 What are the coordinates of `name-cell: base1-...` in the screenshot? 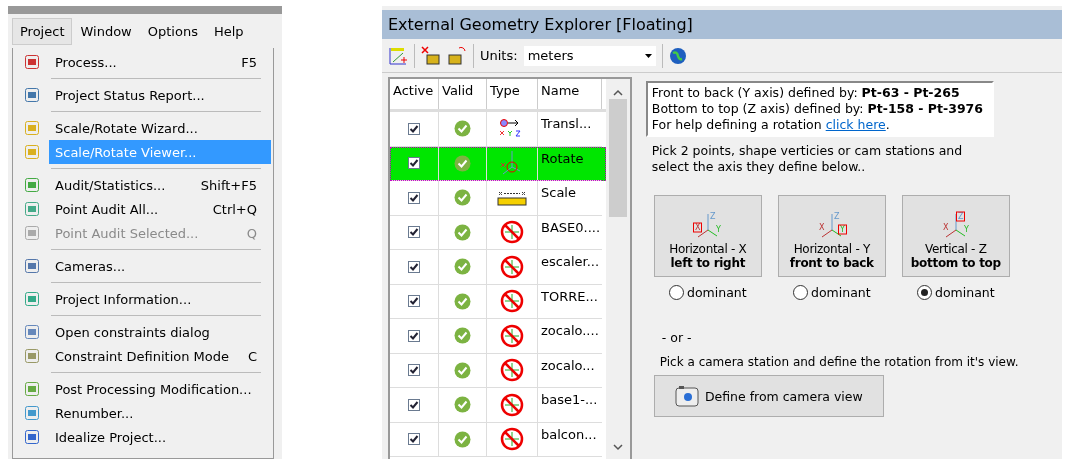 It's located at (570, 405).